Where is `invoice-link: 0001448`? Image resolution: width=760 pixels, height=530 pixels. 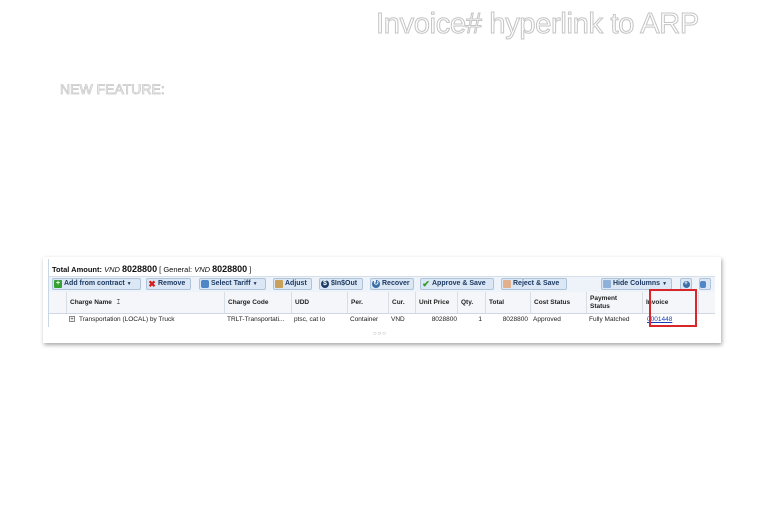
invoice-link: 0001448 is located at coordinates (659, 319).